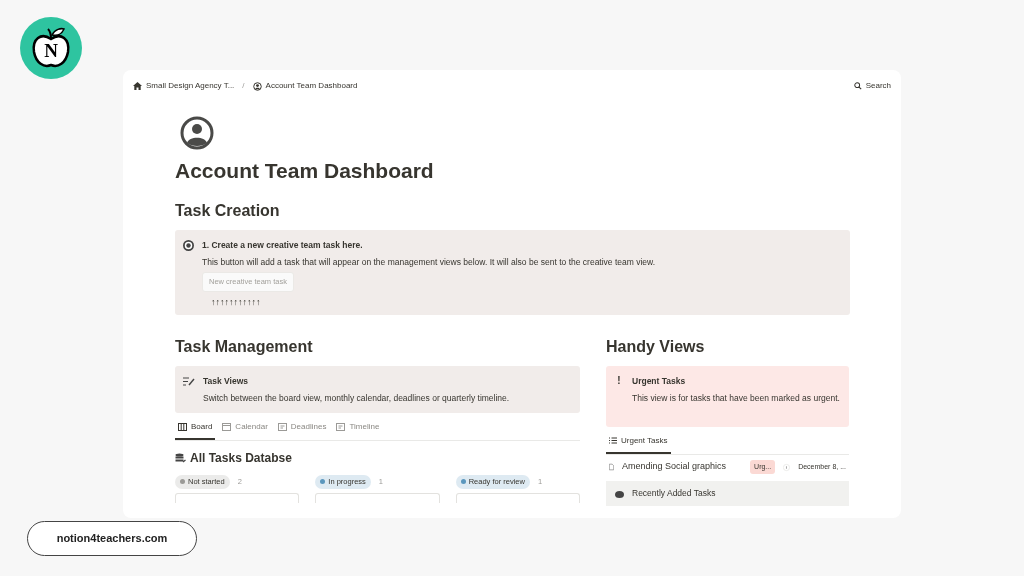 This screenshot has width=1024, height=576. Describe the element at coordinates (282, 245) in the screenshot. I see `step-text: 1. Create a new creative team task here.` at that location.